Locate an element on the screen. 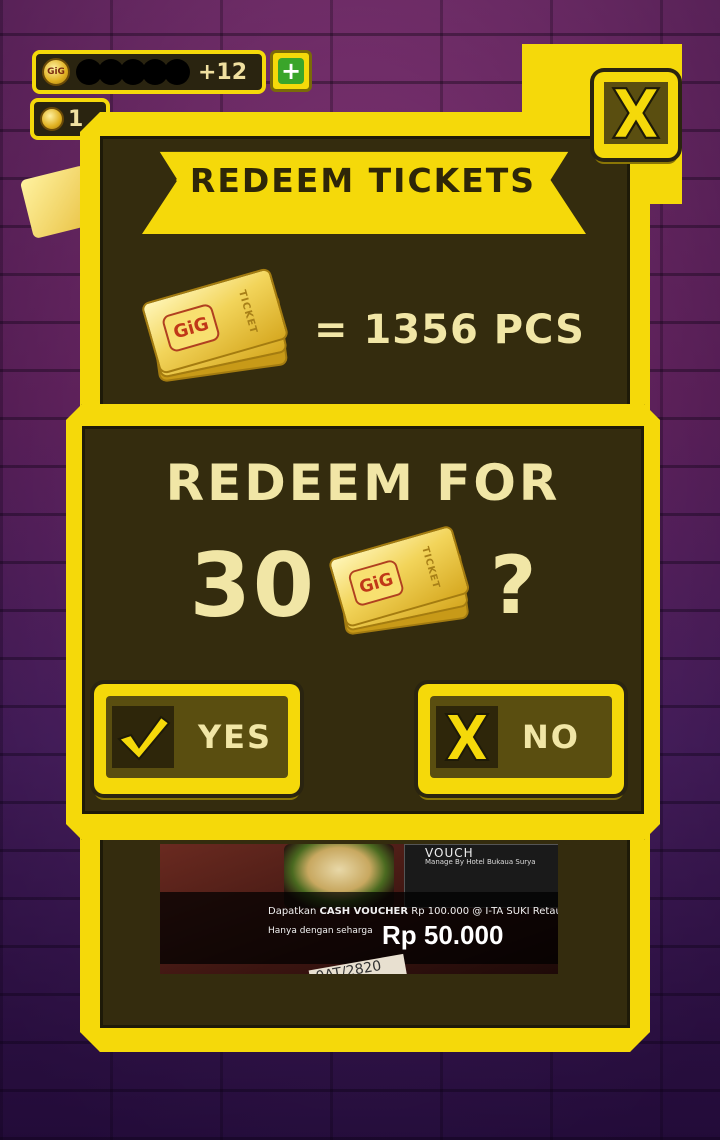  panel-title: REDEEM TICKETS is located at coordinates (363, 180).